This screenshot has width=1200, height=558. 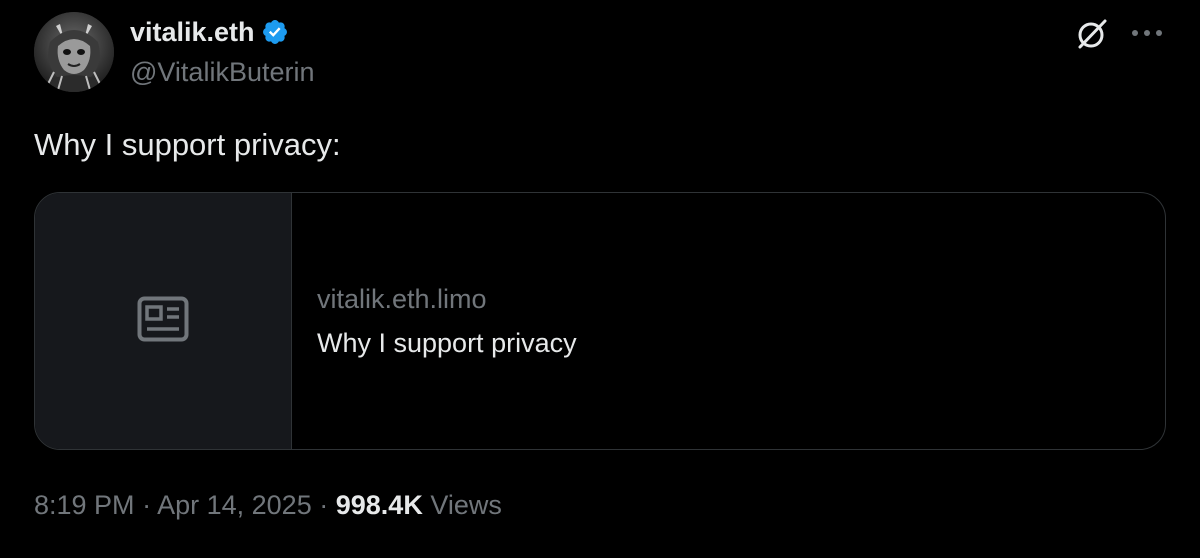 I want to click on author-name-row: vitalik.eth, so click(x=209, y=32).